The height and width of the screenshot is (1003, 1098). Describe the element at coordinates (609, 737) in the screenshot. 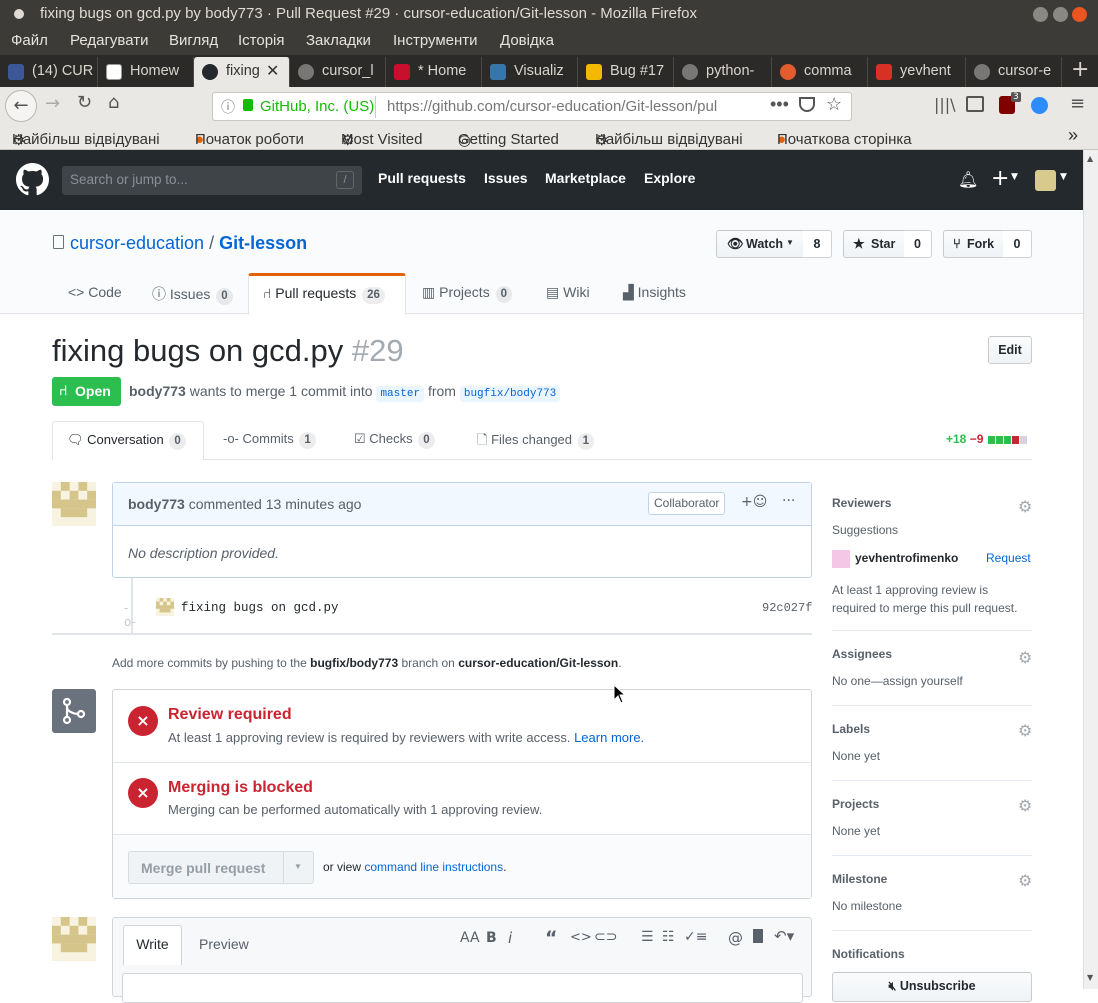

I see `learn-more-link: Learn more.` at that location.